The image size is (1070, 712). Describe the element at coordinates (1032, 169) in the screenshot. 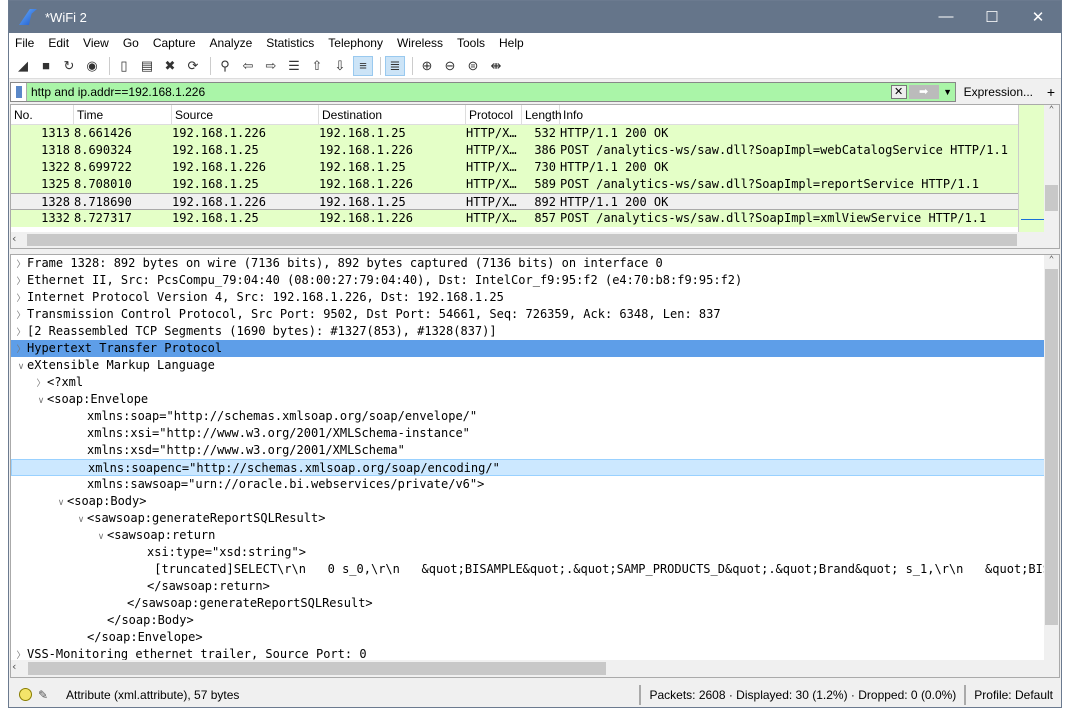

I see `packet-minimap` at that location.